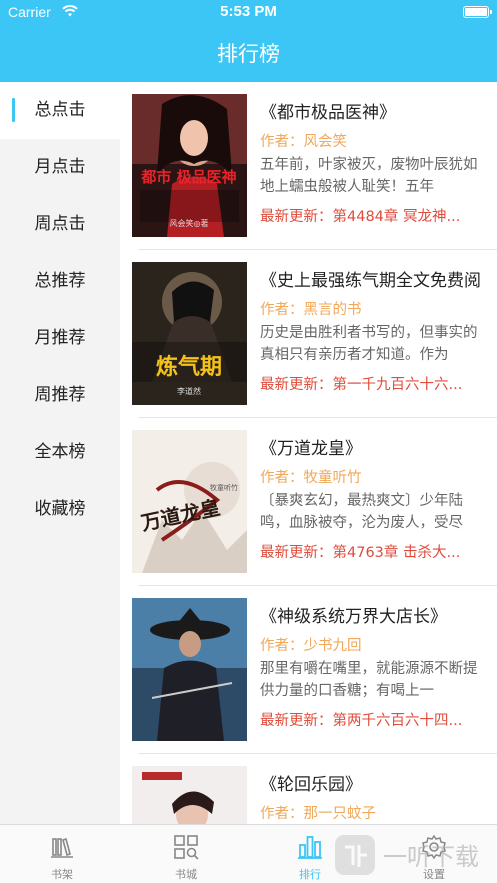  I want to click on book-title: 《万道龙皇》, so click(311, 449).